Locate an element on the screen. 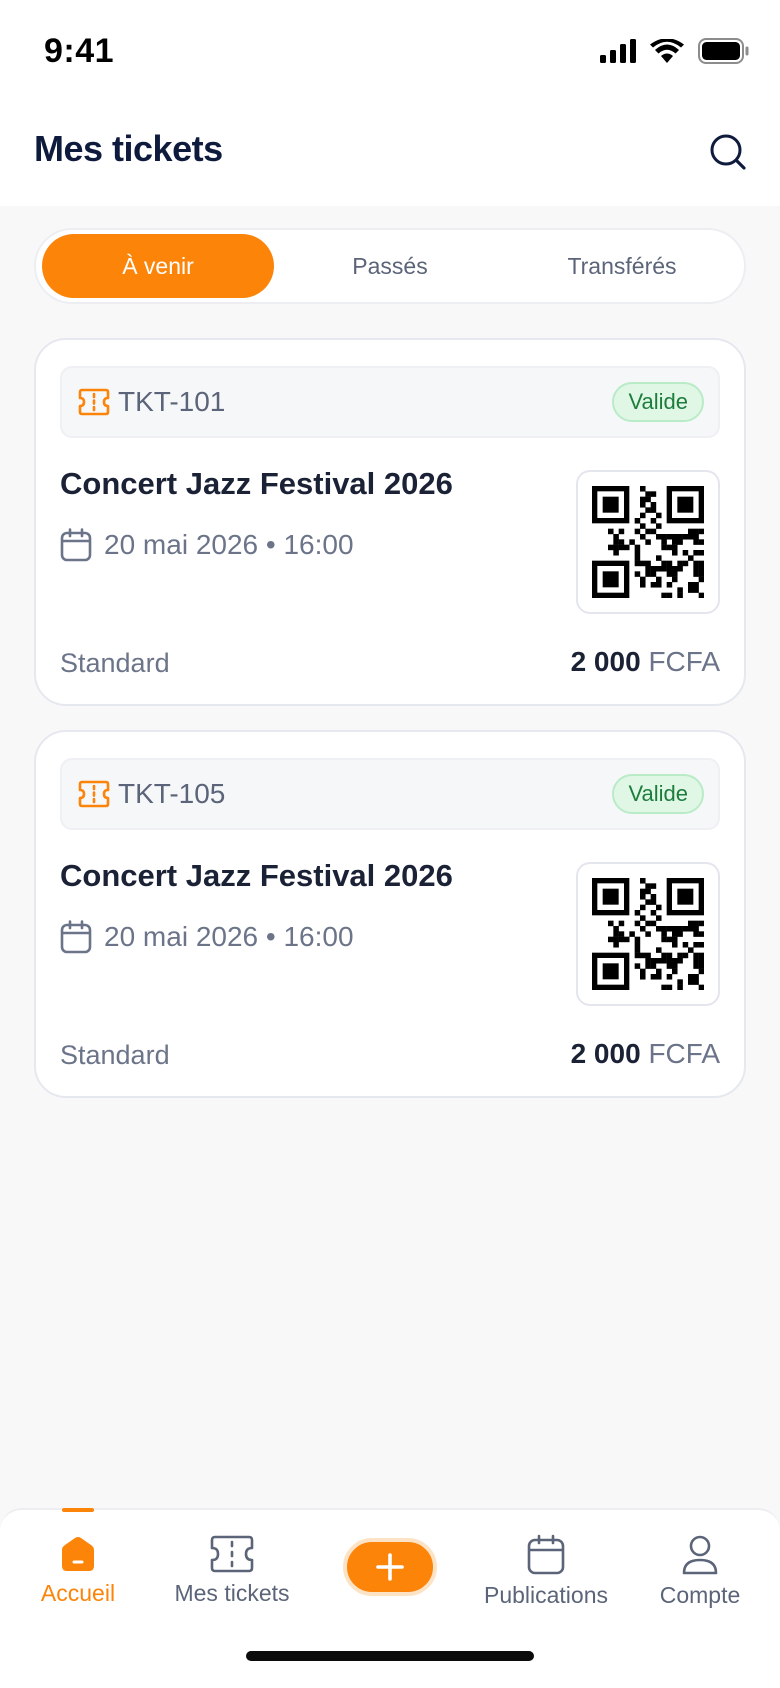 The height and width of the screenshot is (1688, 780). search-icon is located at coordinates (728, 152).